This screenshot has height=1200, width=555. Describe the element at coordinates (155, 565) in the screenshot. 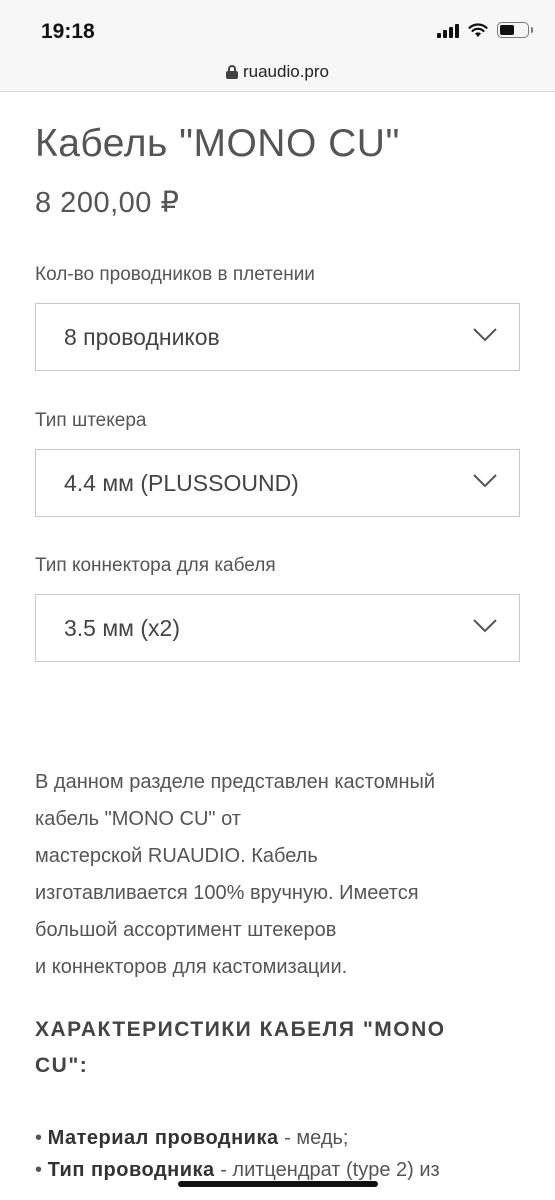

I see `connector-type-label: Тип коннектора для кабеля` at that location.